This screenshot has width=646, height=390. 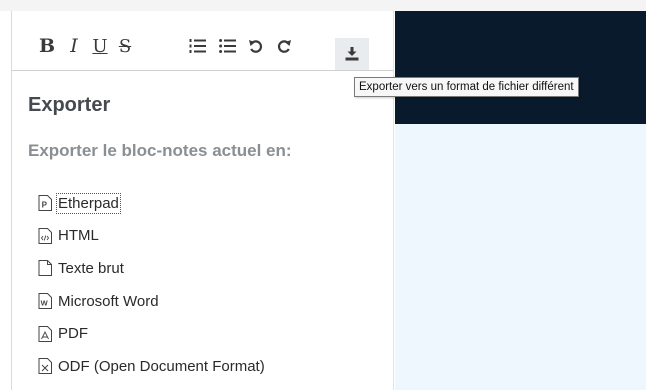 I want to click on unordered-list-icon, so click(x=227, y=46).